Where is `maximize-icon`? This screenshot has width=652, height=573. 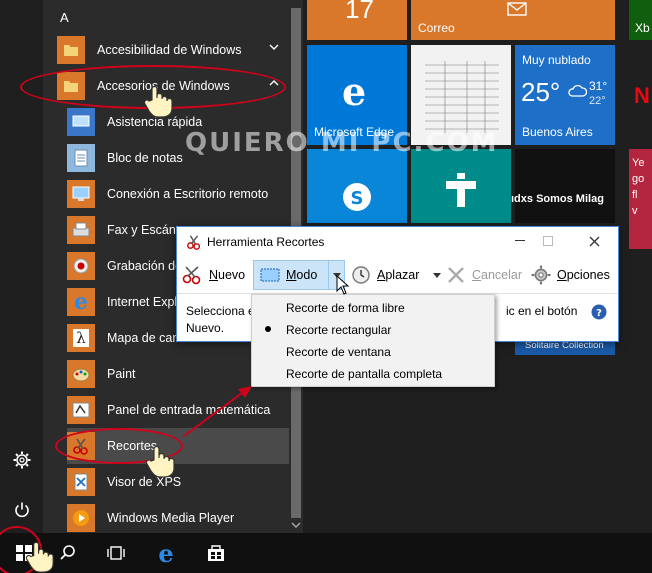
maximize-icon is located at coordinates (548, 241).